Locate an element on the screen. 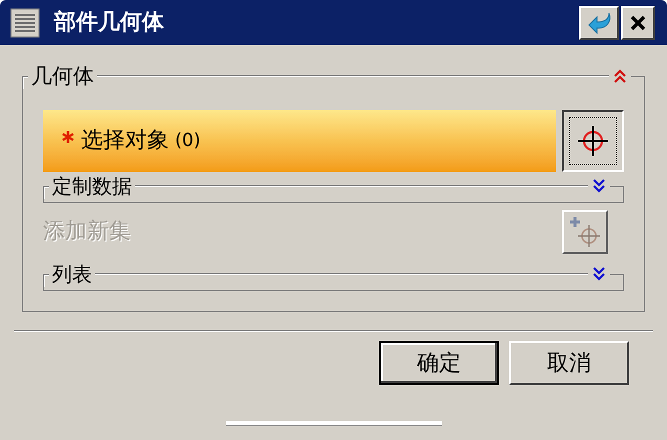 This screenshot has width=667, height=440. selection-bar: 选择对象 (0) is located at coordinates (299, 141).